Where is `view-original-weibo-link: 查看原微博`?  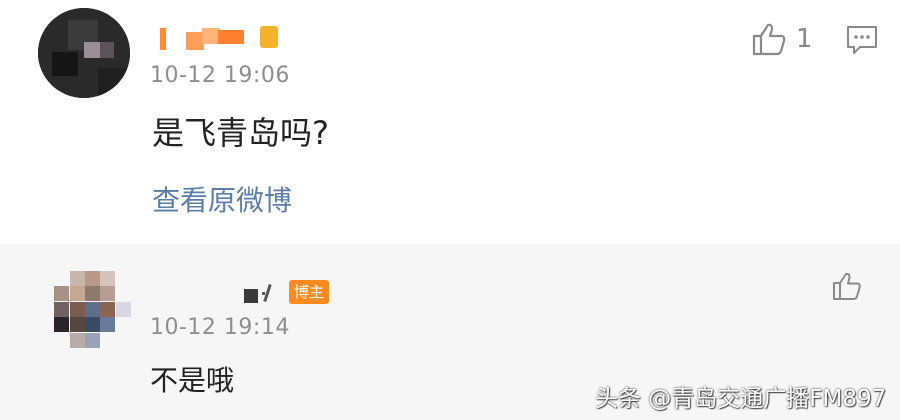 view-original-weibo-link: 查看原微博 is located at coordinates (222, 199).